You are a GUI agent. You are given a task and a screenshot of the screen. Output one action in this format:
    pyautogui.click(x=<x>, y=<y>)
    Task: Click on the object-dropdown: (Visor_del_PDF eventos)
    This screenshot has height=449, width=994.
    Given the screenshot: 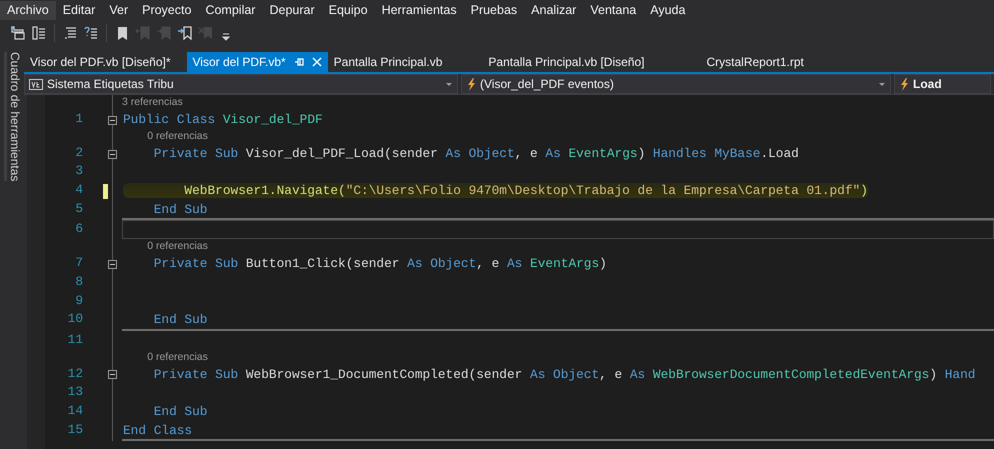 What is the action you would take?
    pyautogui.click(x=676, y=84)
    